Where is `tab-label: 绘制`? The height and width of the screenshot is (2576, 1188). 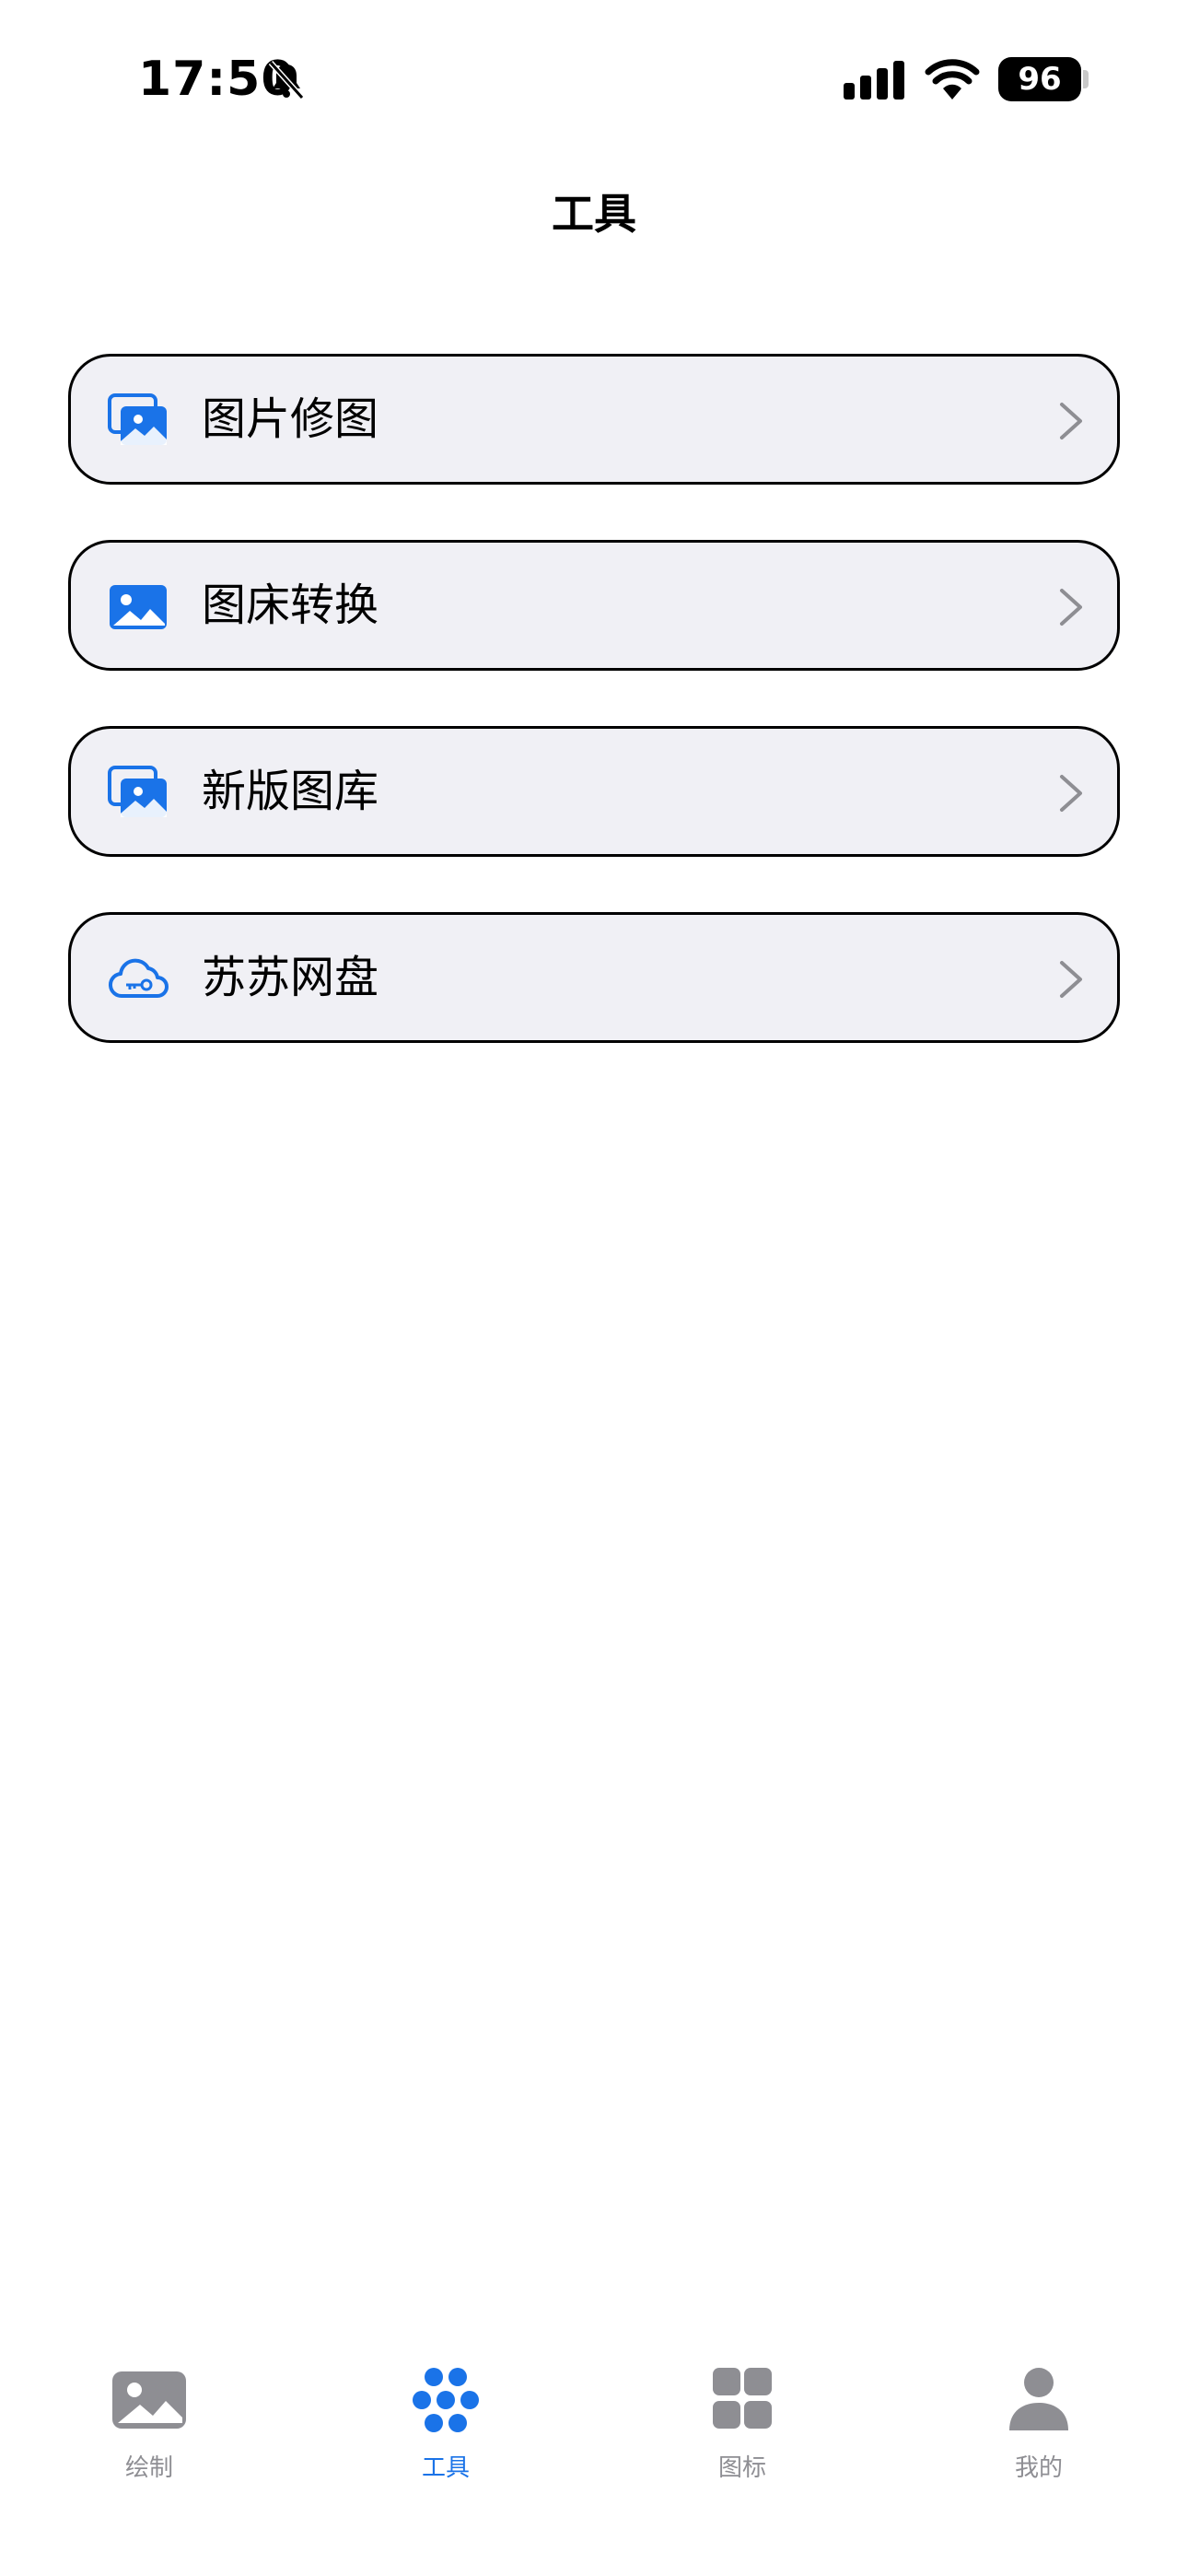 tab-label: 绘制 is located at coordinates (148, 2468).